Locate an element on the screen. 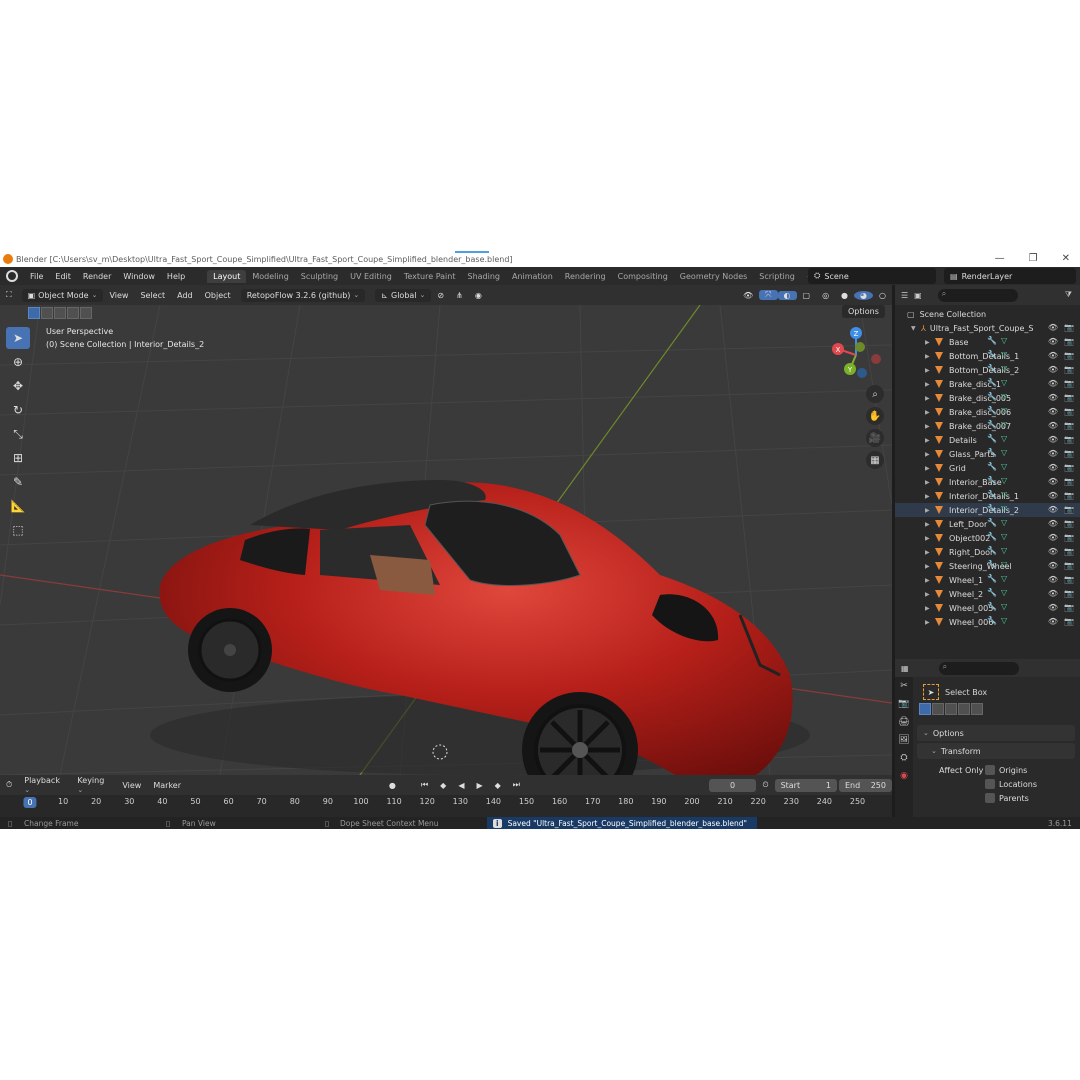  locations-checkbox: Locations is located at coordinates (1011, 784).